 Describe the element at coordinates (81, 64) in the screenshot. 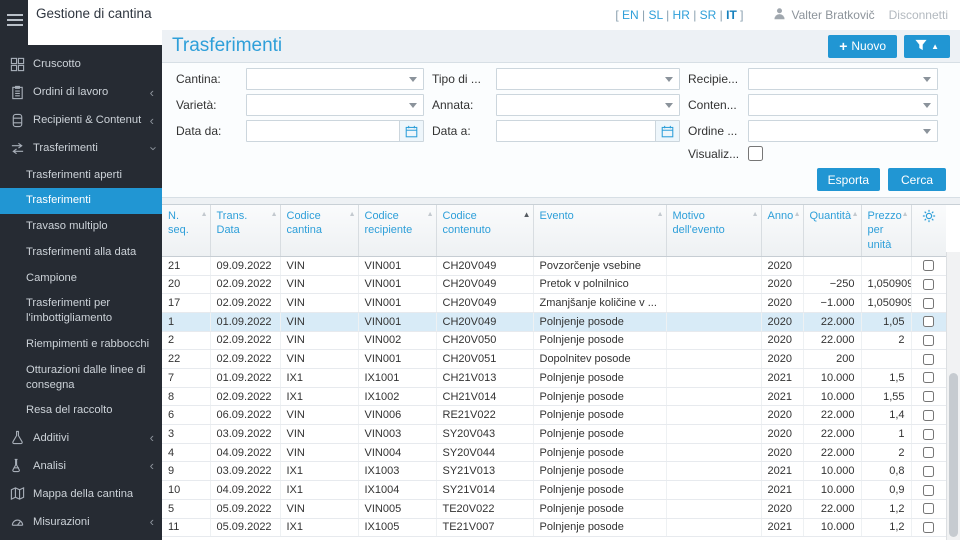

I see `sidebar-item-cruscotto: Cruscotto` at that location.